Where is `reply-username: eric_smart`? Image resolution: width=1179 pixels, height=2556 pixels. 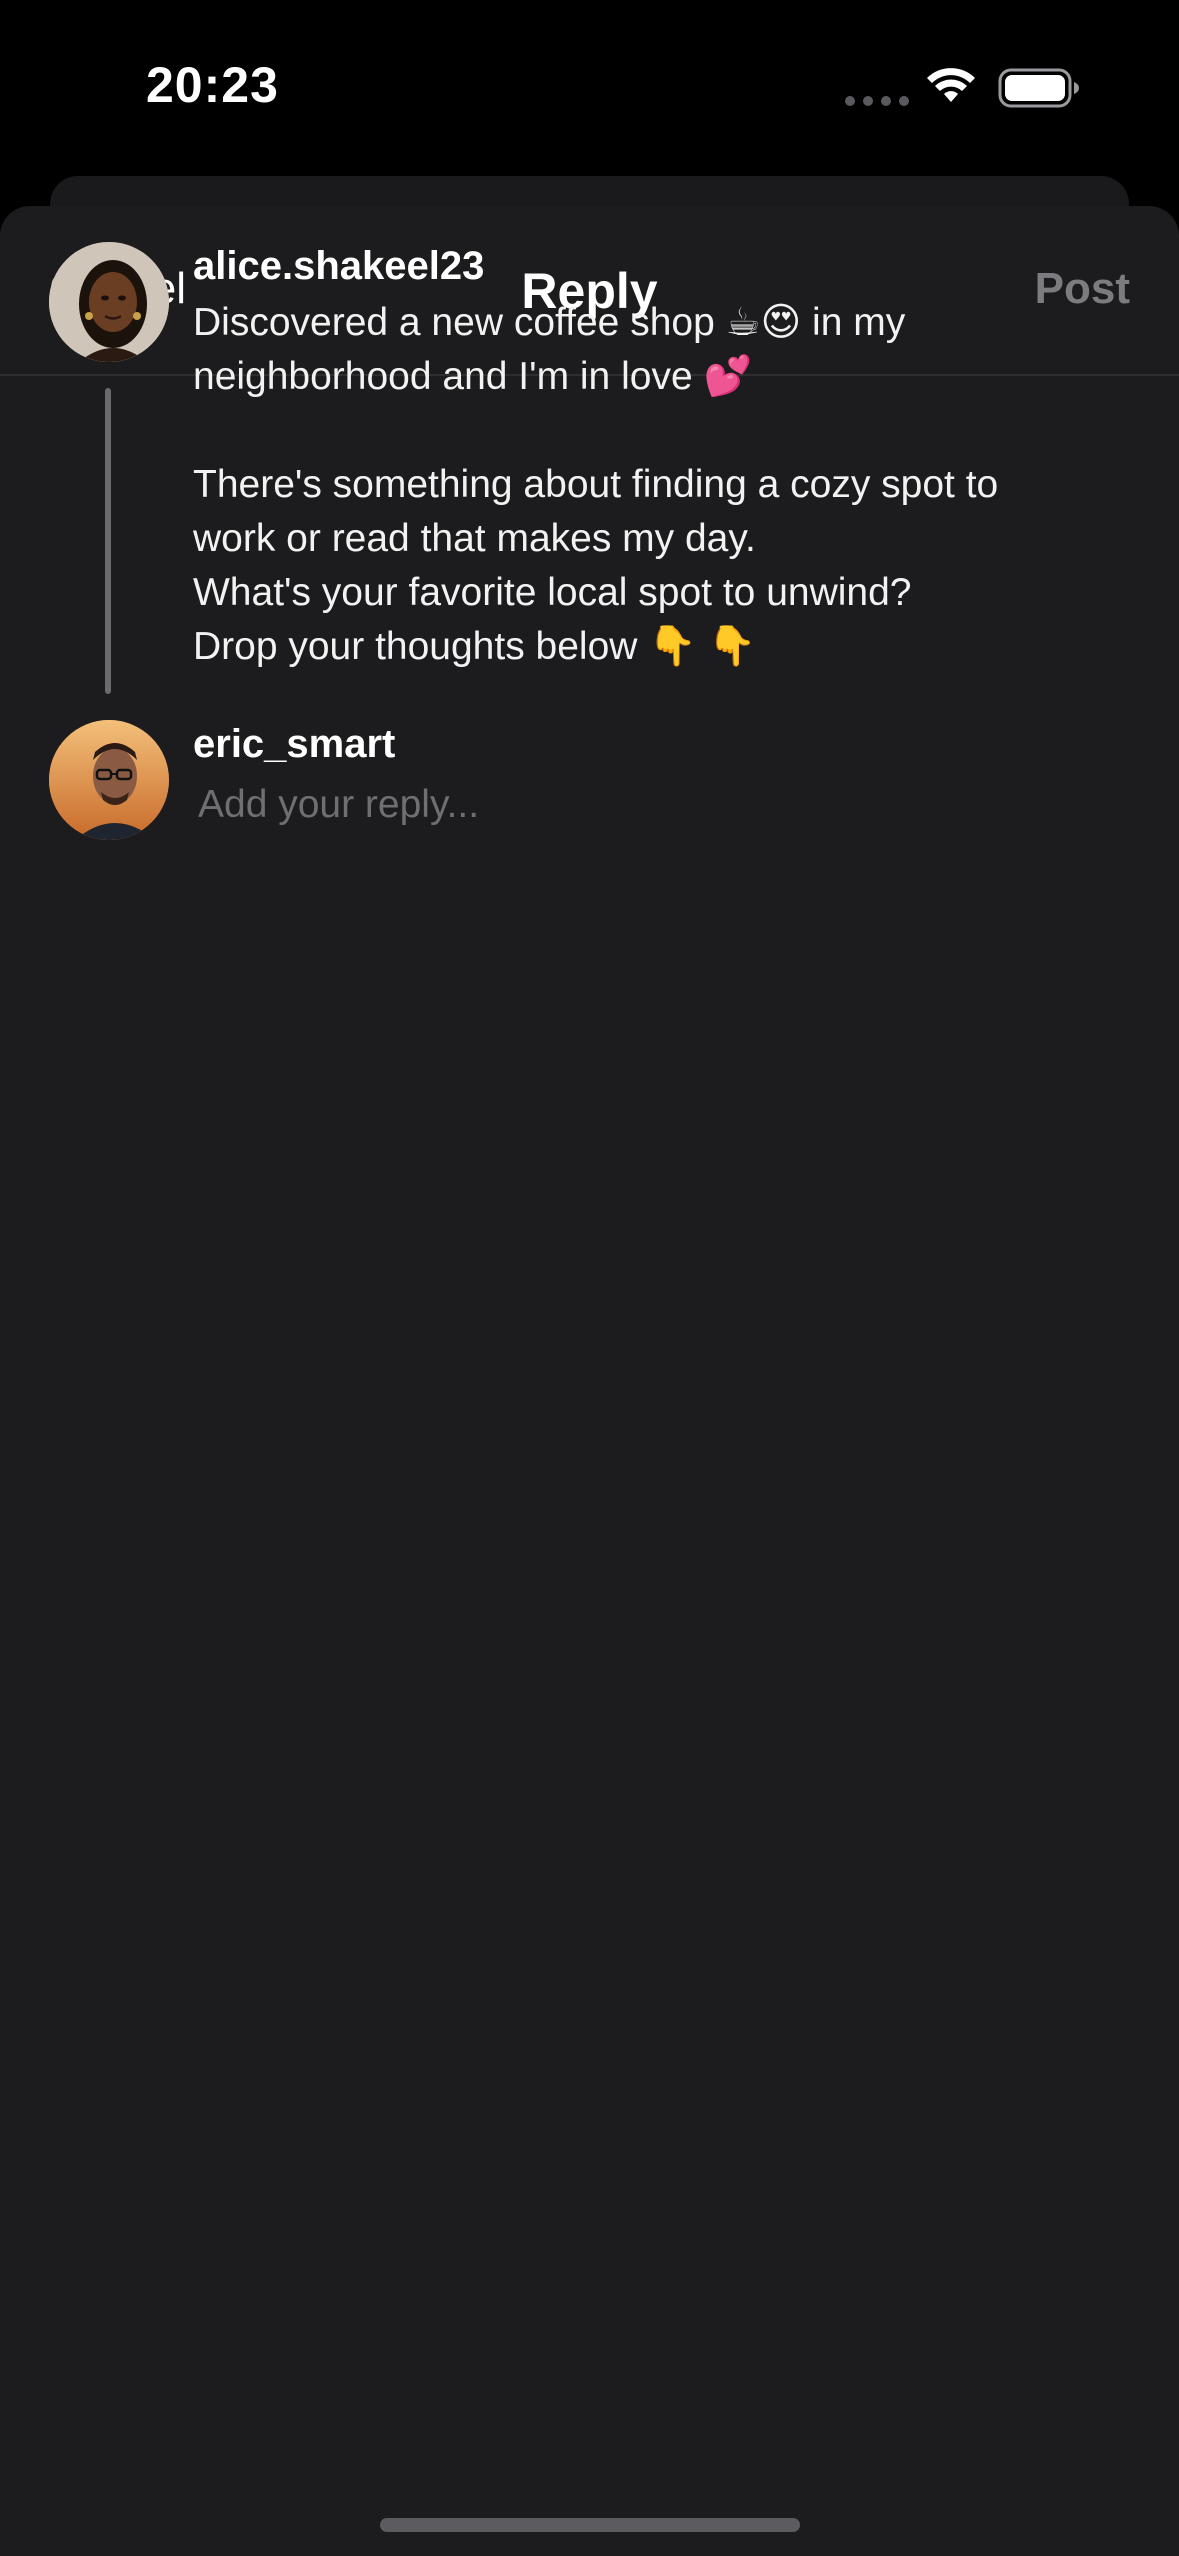
reply-username: eric_smart is located at coordinates (294, 744).